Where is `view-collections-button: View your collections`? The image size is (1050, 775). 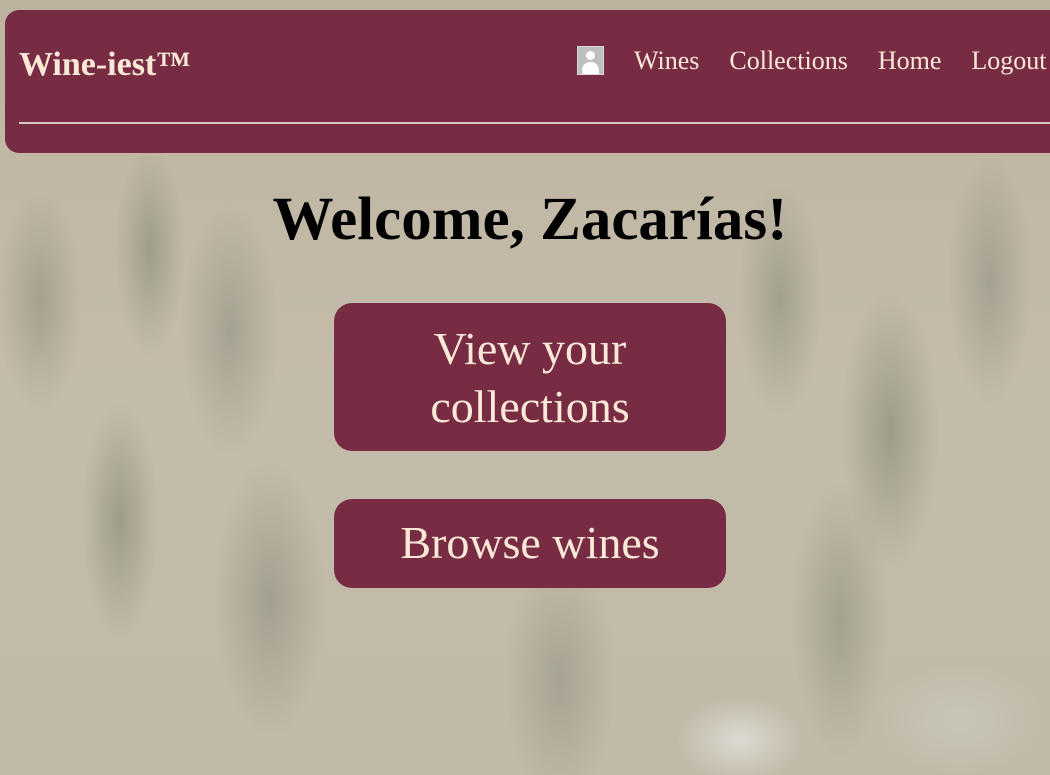 view-collections-button: View your collections is located at coordinates (530, 377).